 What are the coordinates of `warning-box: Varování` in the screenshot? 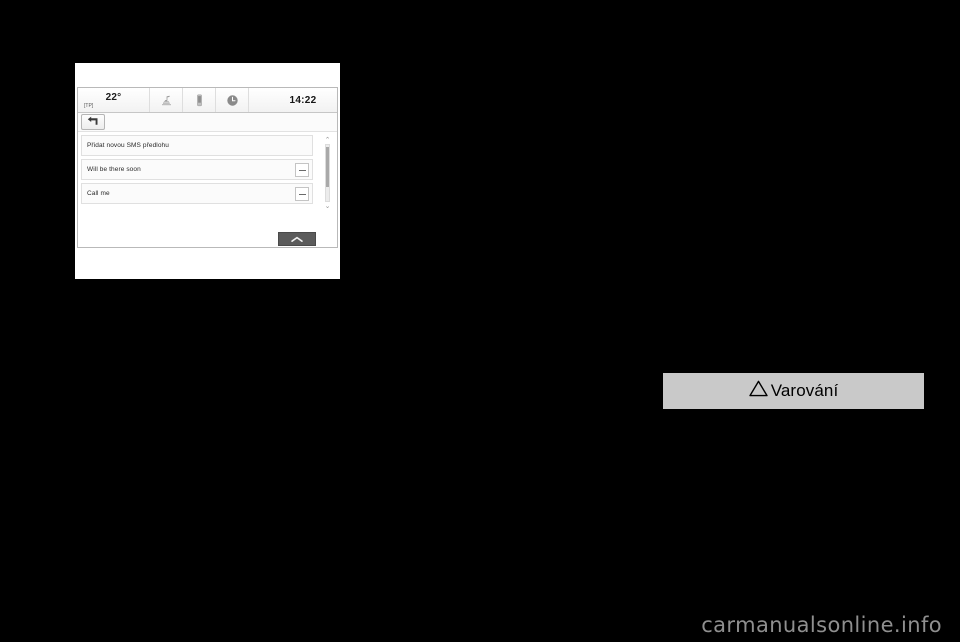 It's located at (793, 391).